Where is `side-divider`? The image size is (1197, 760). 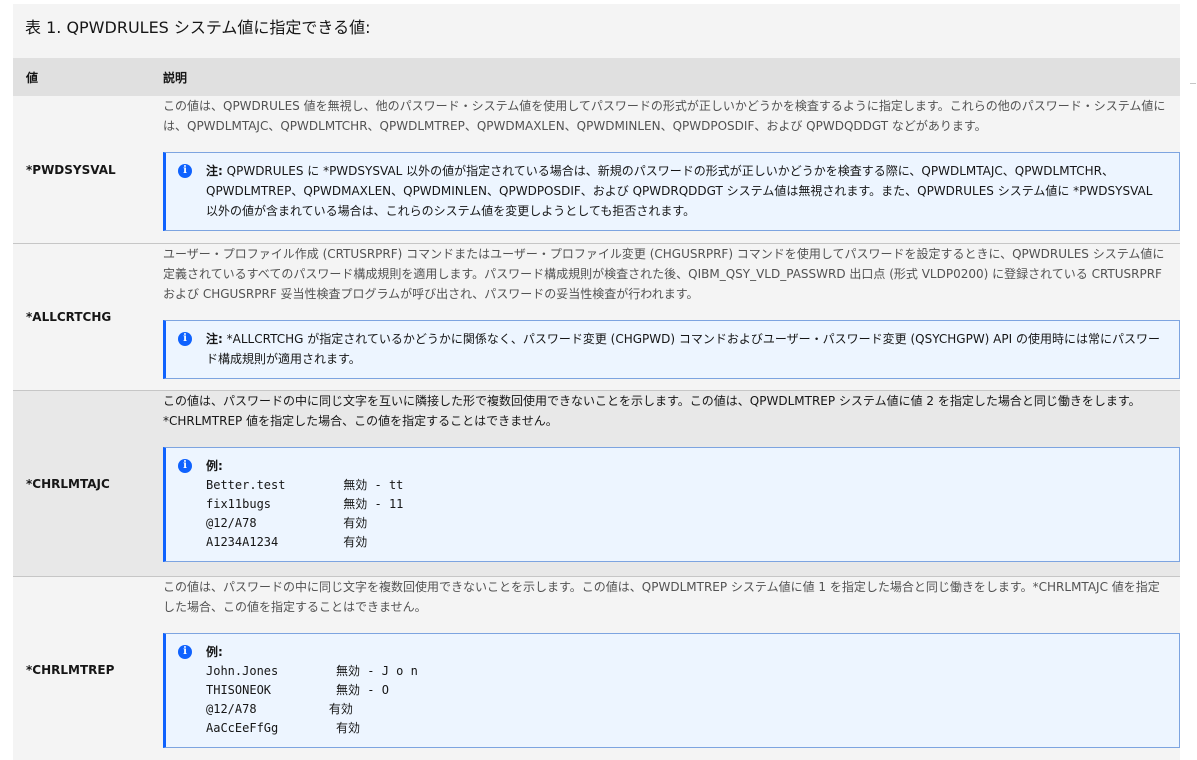 side-divider is located at coordinates (1193, 83).